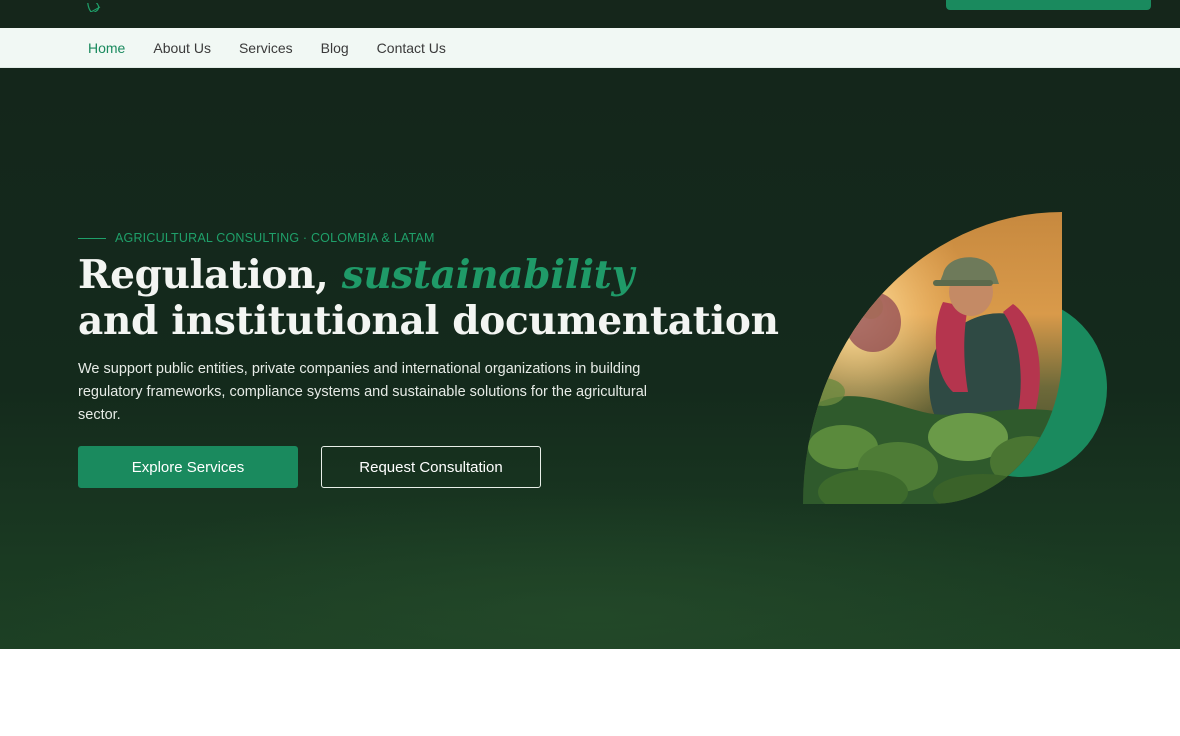 The image size is (1180, 736). What do you see at coordinates (428, 321) in the screenshot?
I see `hero-title-line-2: and institutional documentation` at bounding box center [428, 321].